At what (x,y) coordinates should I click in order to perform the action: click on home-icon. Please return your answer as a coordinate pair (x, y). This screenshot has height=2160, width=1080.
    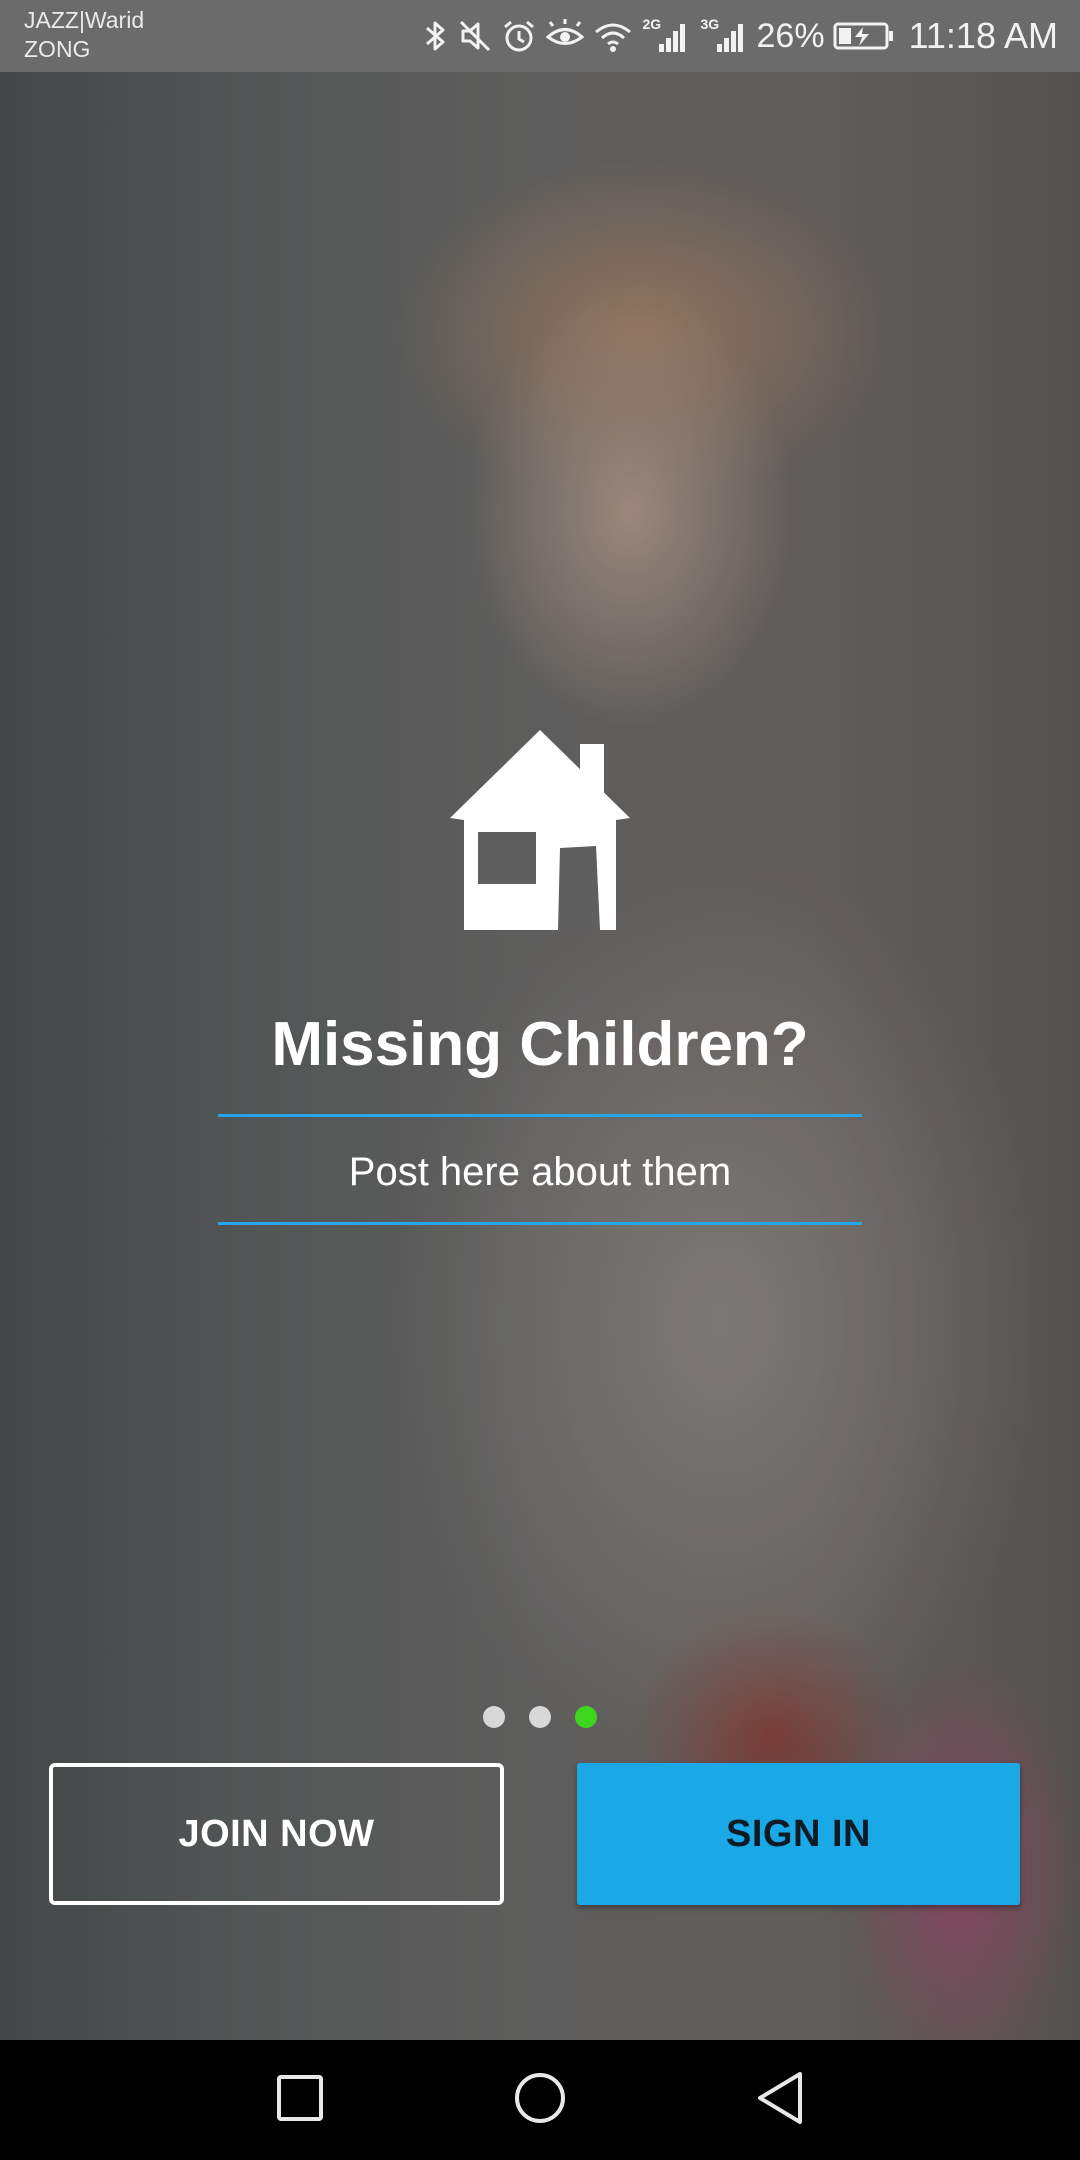
    Looking at the image, I should click on (540, 2100).